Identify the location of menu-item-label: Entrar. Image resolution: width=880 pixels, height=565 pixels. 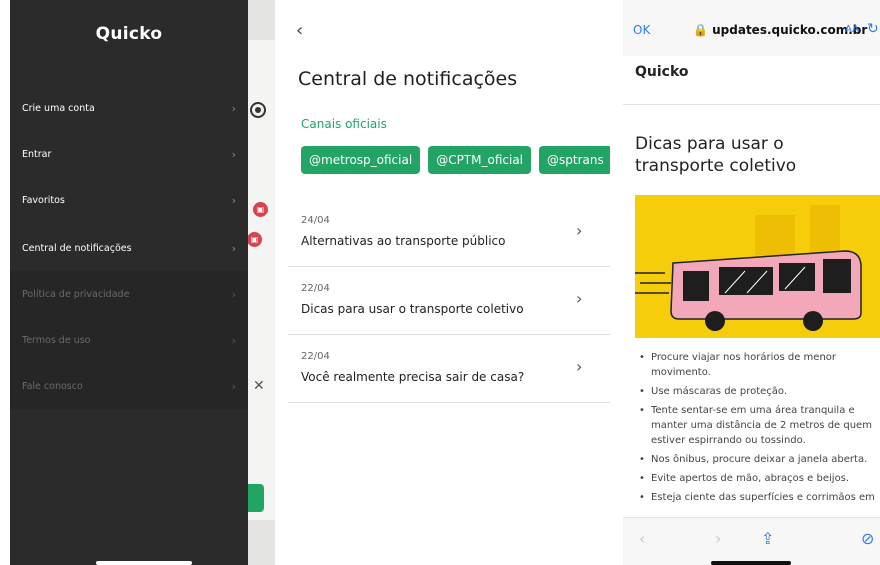
(37, 154).